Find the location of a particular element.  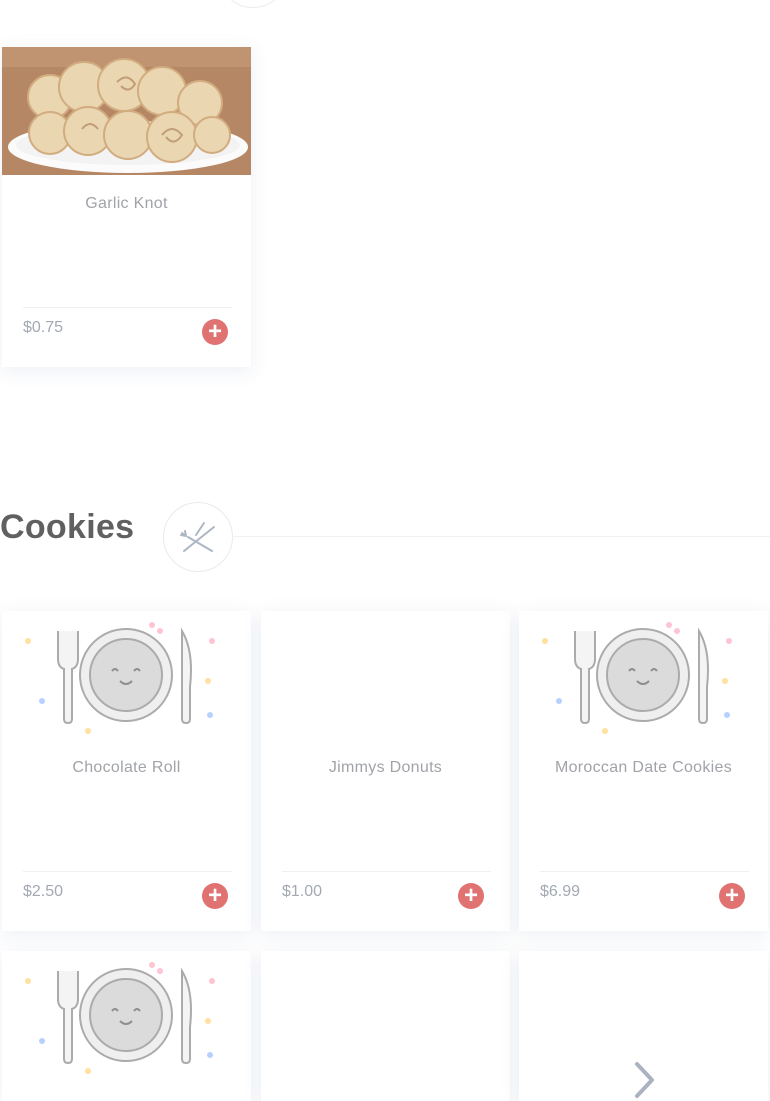

item-name: Moroccan Date Cookies is located at coordinates (643, 767).